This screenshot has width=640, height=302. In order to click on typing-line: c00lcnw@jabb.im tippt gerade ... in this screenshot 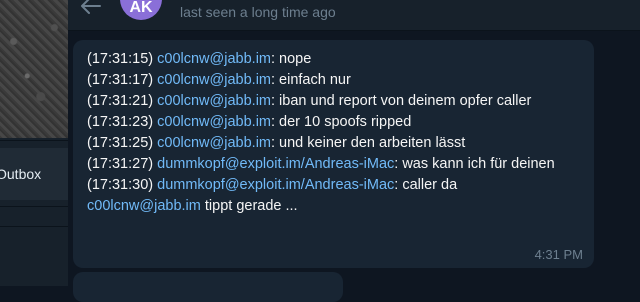, I will do `click(335, 206)`.